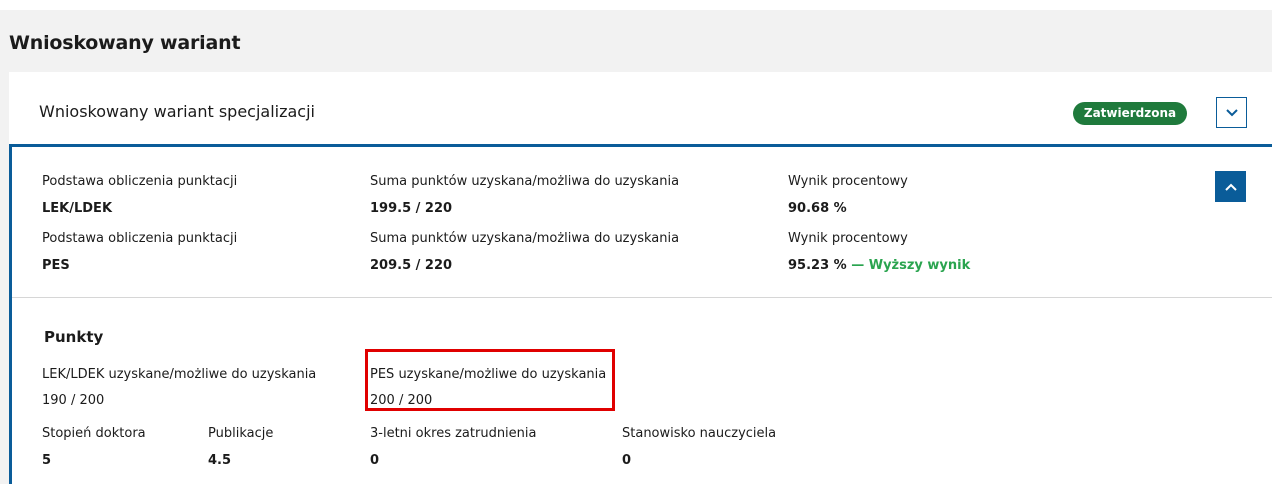  Describe the element at coordinates (911, 265) in the screenshot. I see `higher-result-note: — Wyższy wynik` at that location.